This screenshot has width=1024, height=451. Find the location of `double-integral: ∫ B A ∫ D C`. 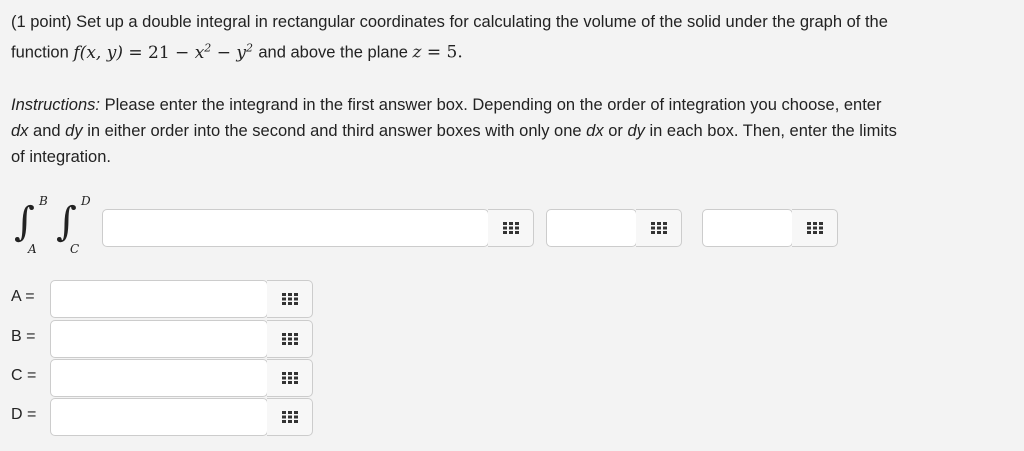

double-integral: ∫ B A ∫ D C is located at coordinates (57, 226).